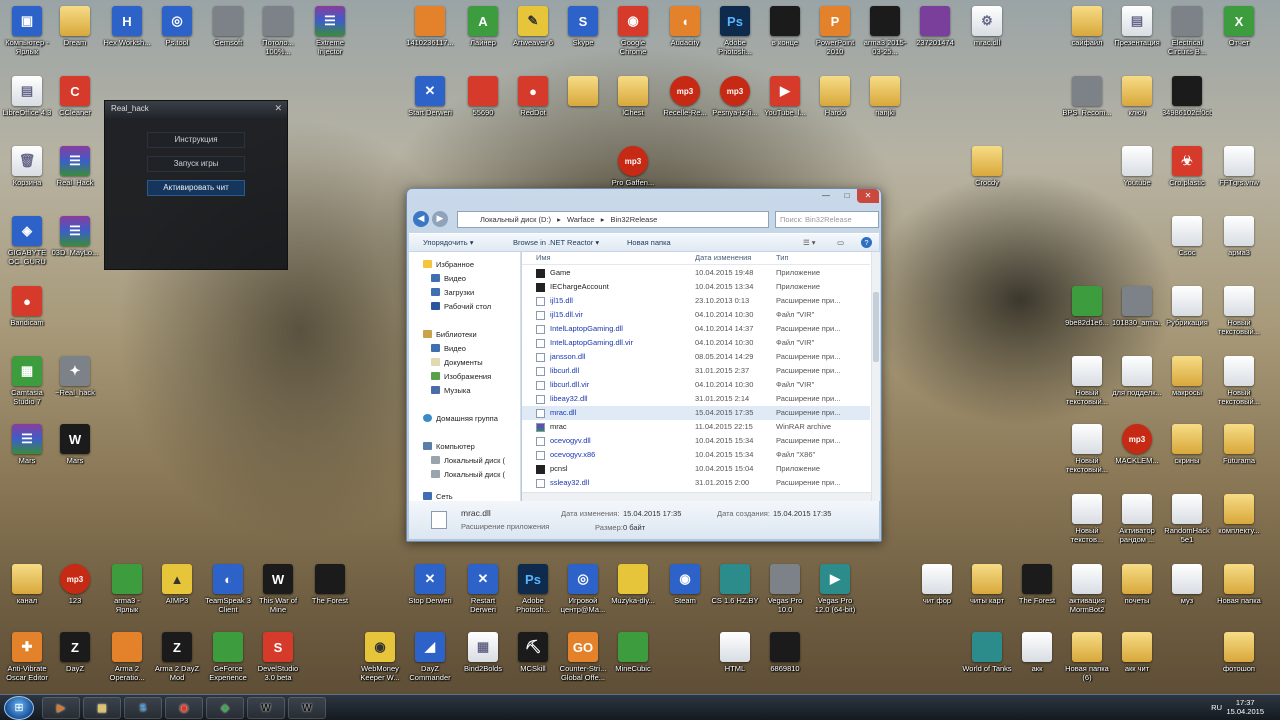 This screenshot has width=1280, height=720. Describe the element at coordinates (27, 31) in the screenshot. I see `desktop-icon: ▣ Компьютер - Ярлык` at that location.